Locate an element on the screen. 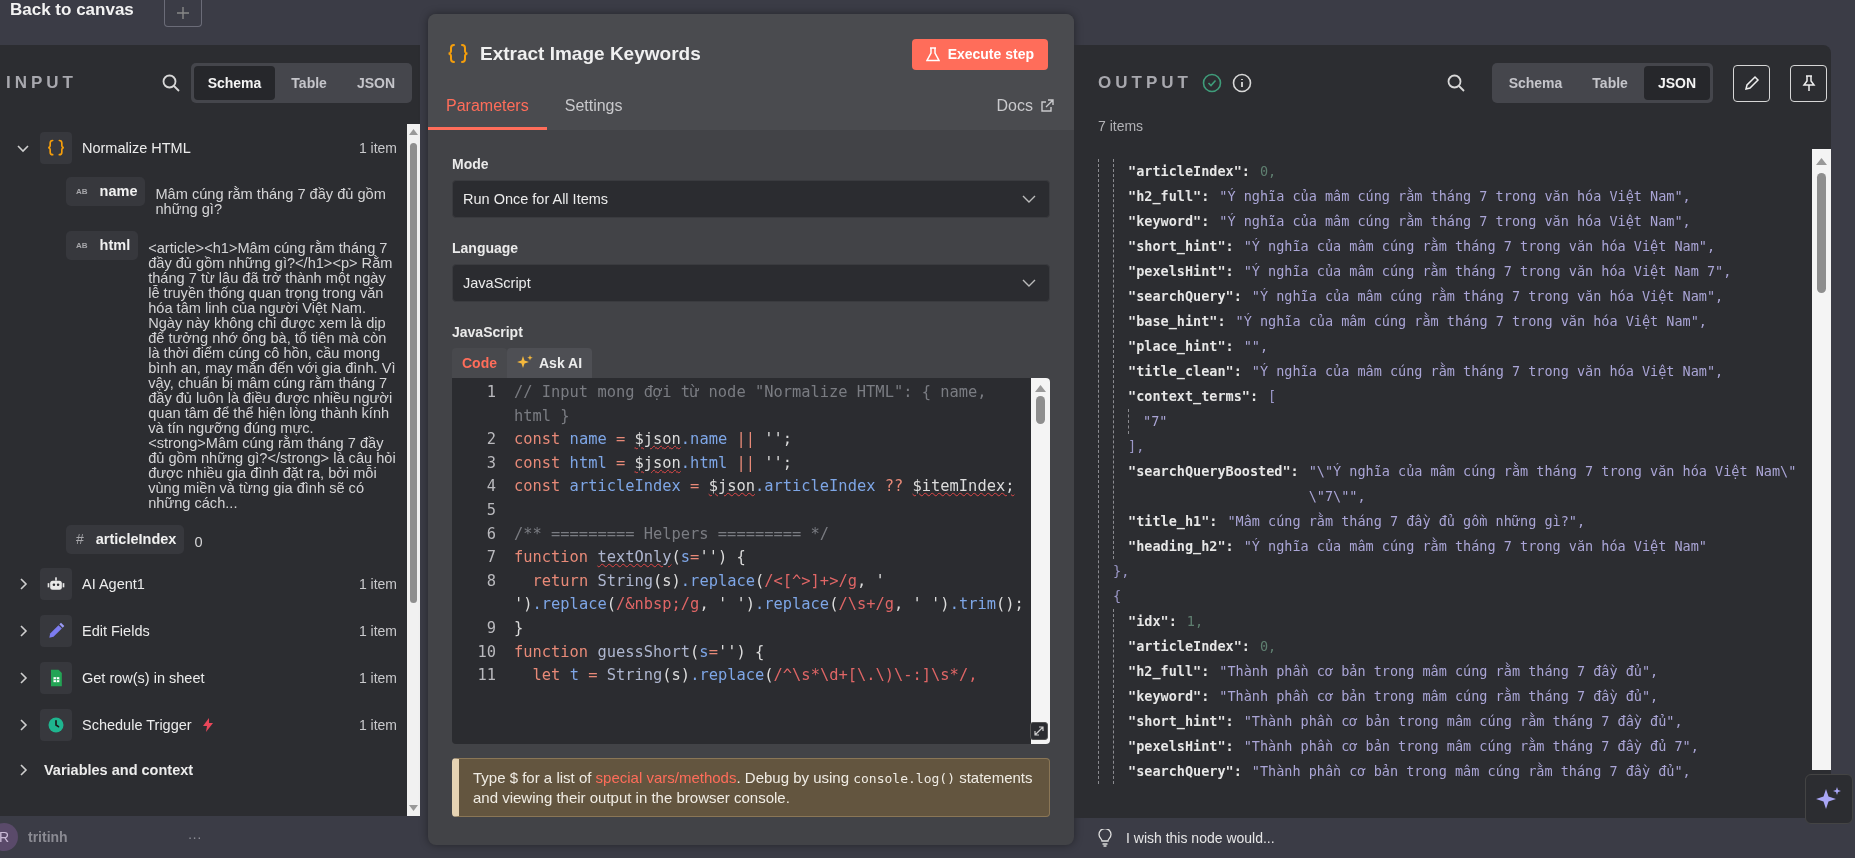 Image resolution: width=1855 pixels, height=858 pixels. code-line: return String(s).replace(/<[^>]+>/g, ' ').replace(/&nbsp;/g, ' ').replace(/\s+/g, ' ').trim(); is located at coordinates (769, 593).